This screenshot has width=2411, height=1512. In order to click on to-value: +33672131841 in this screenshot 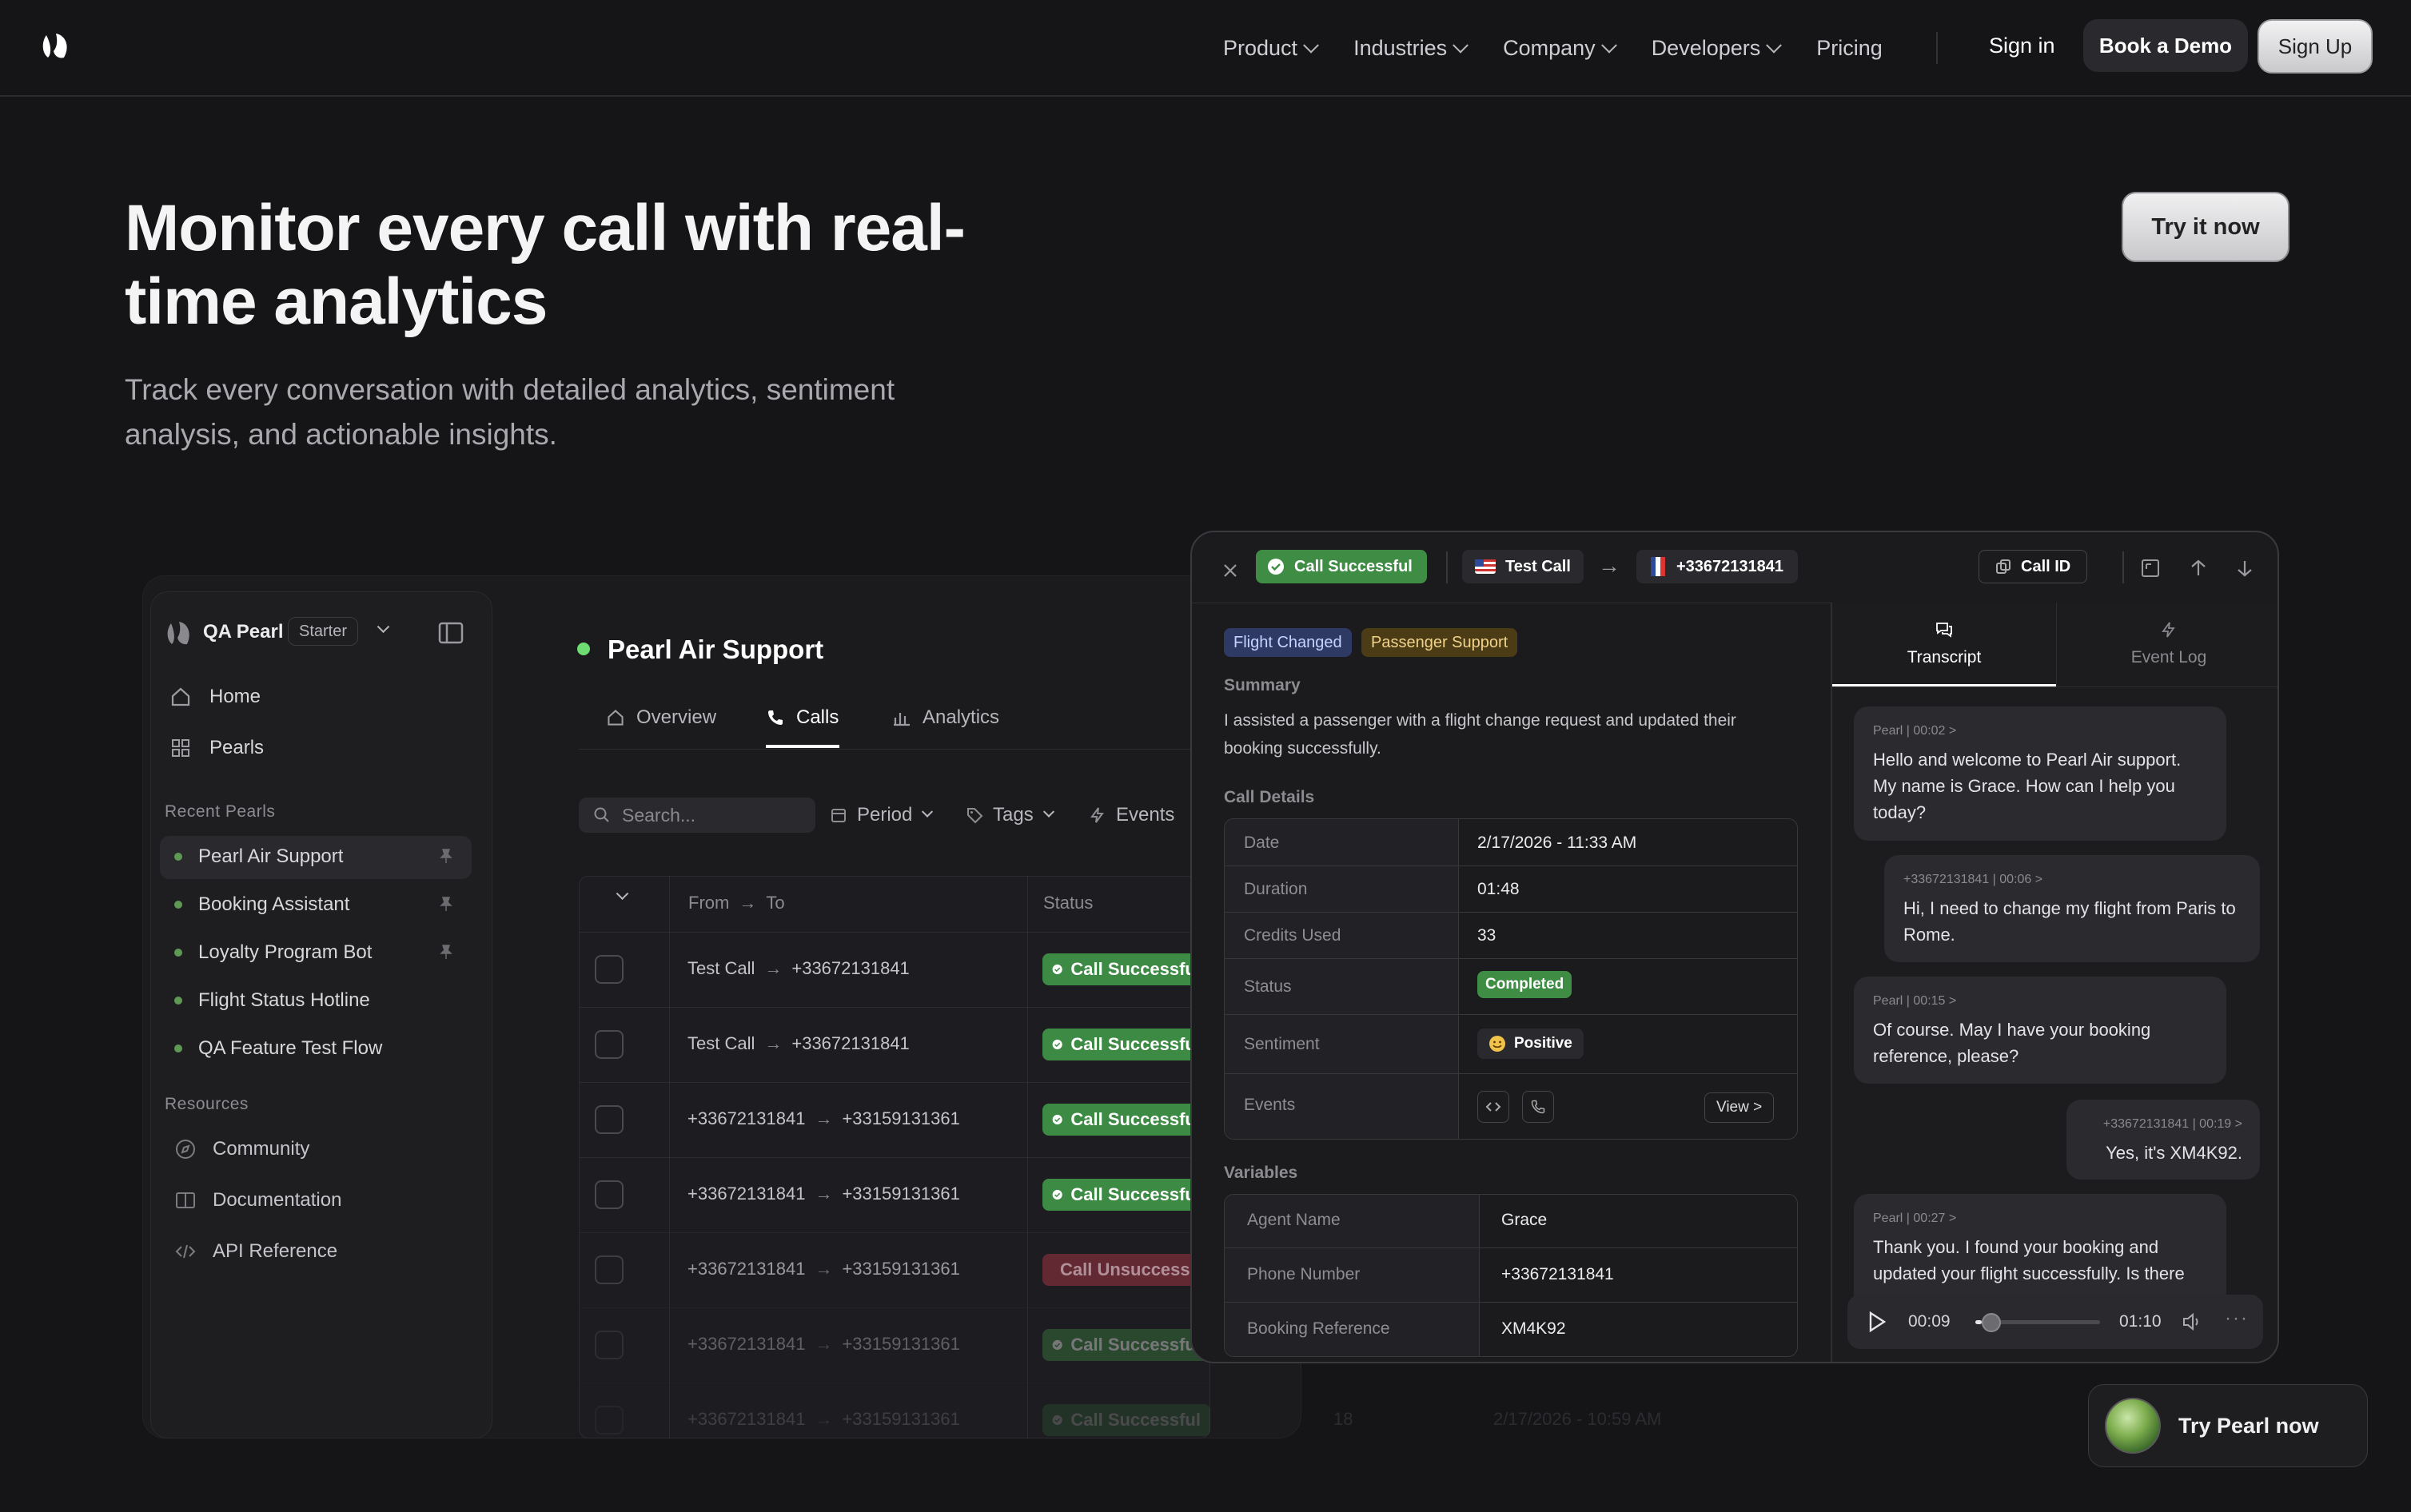, I will do `click(850, 968)`.